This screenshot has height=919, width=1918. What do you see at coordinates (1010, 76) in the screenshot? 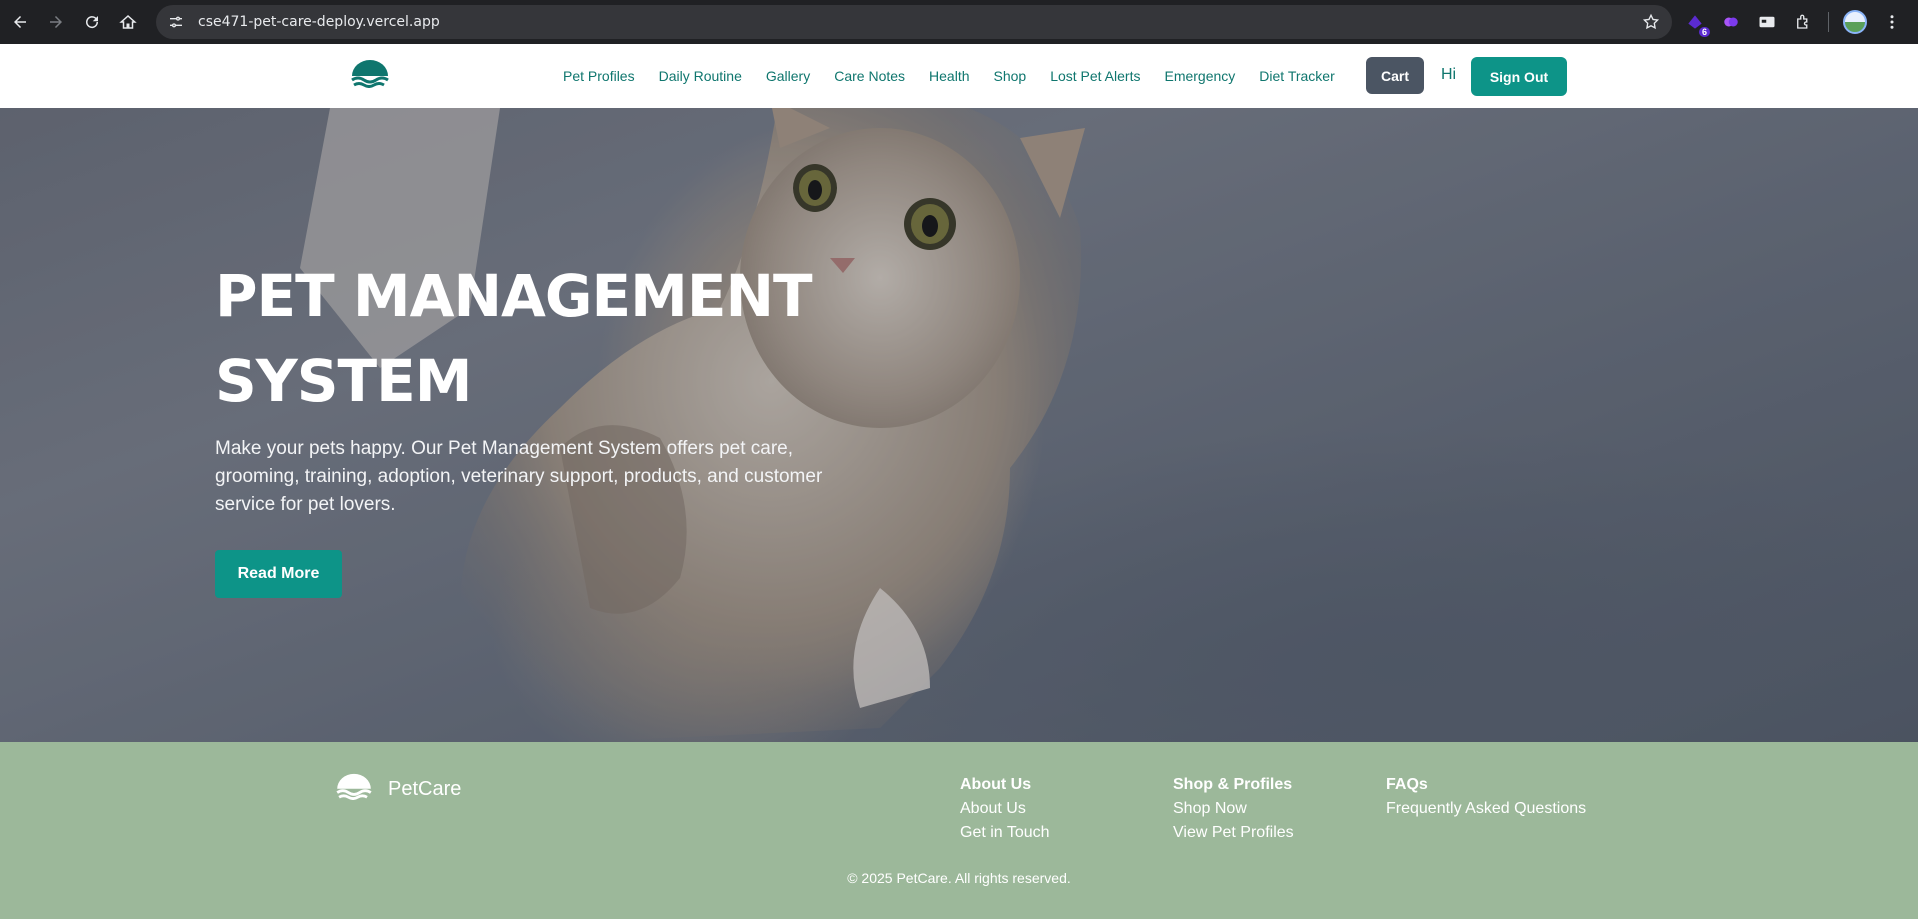
I see `nav-shop: Shop` at bounding box center [1010, 76].